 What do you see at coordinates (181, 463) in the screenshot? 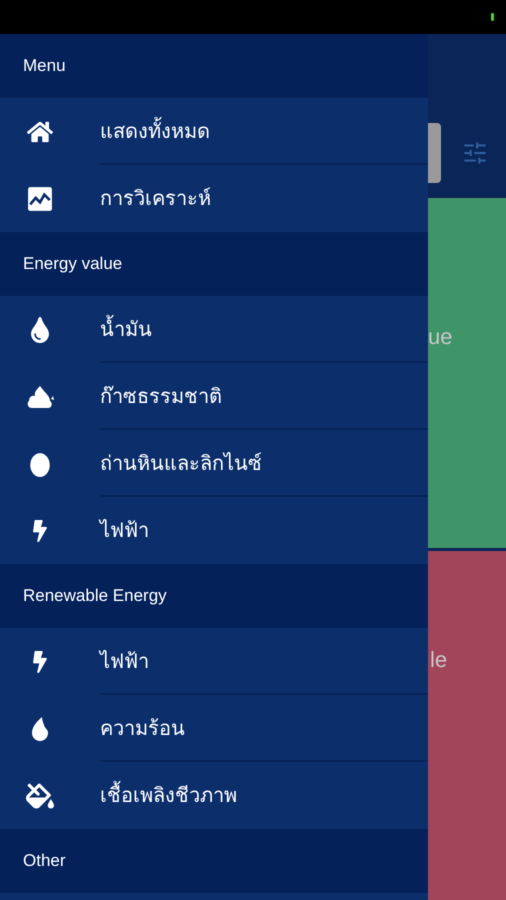
I see `menu-item-label: ถ่านหินและลิกไนซ์` at bounding box center [181, 463].